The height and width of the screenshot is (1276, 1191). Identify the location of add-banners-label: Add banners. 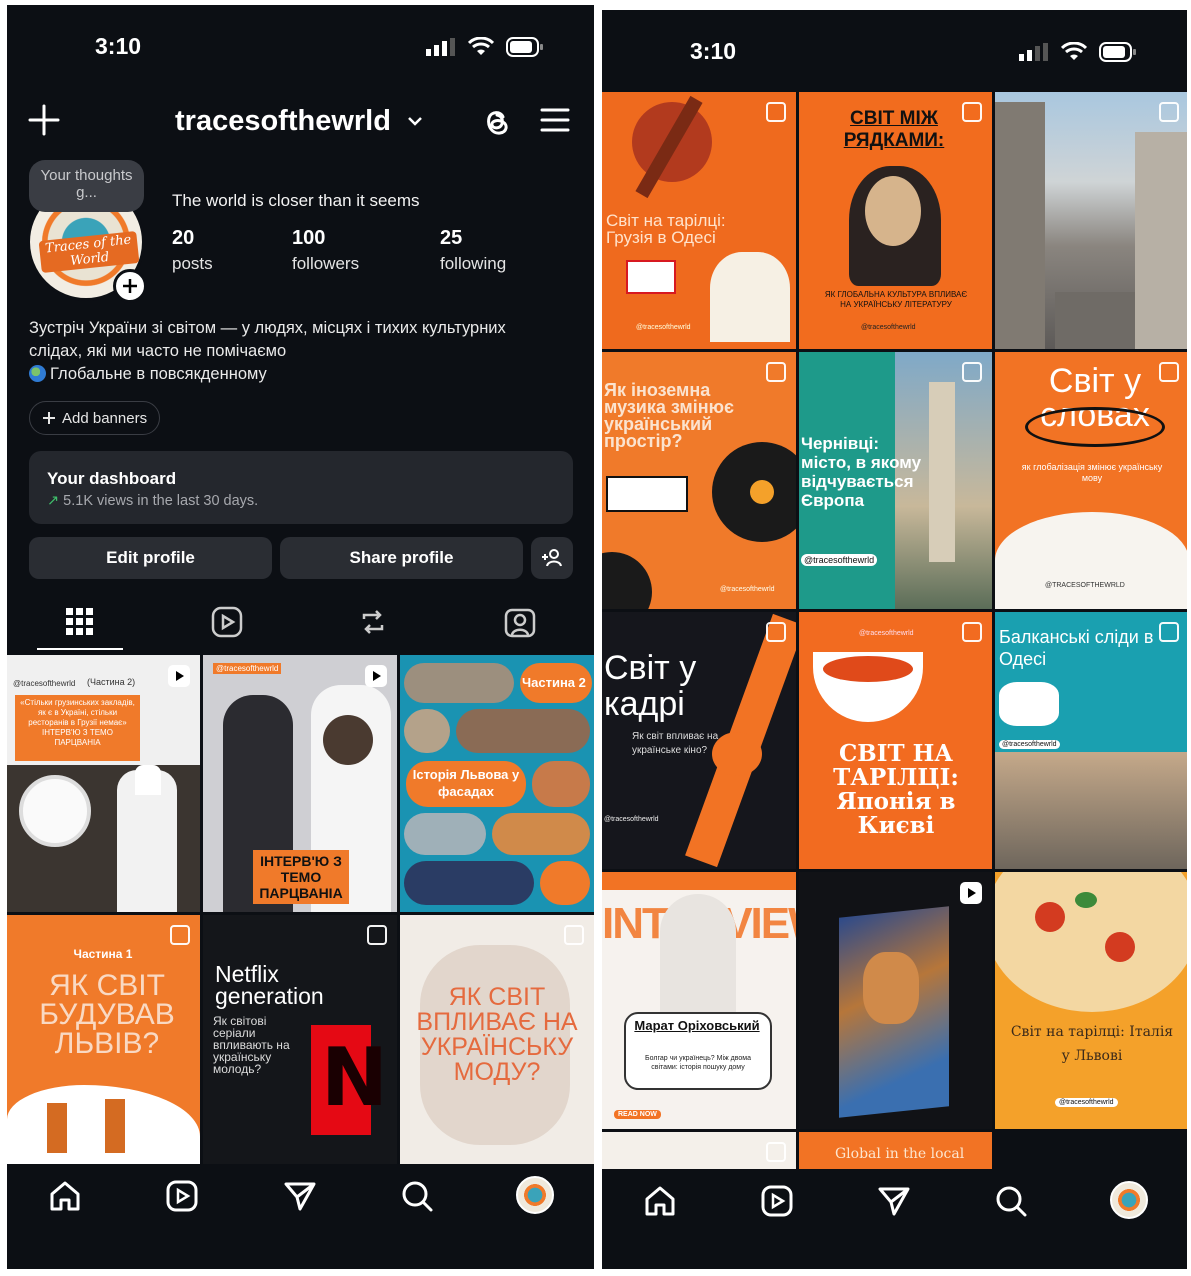
(105, 418).